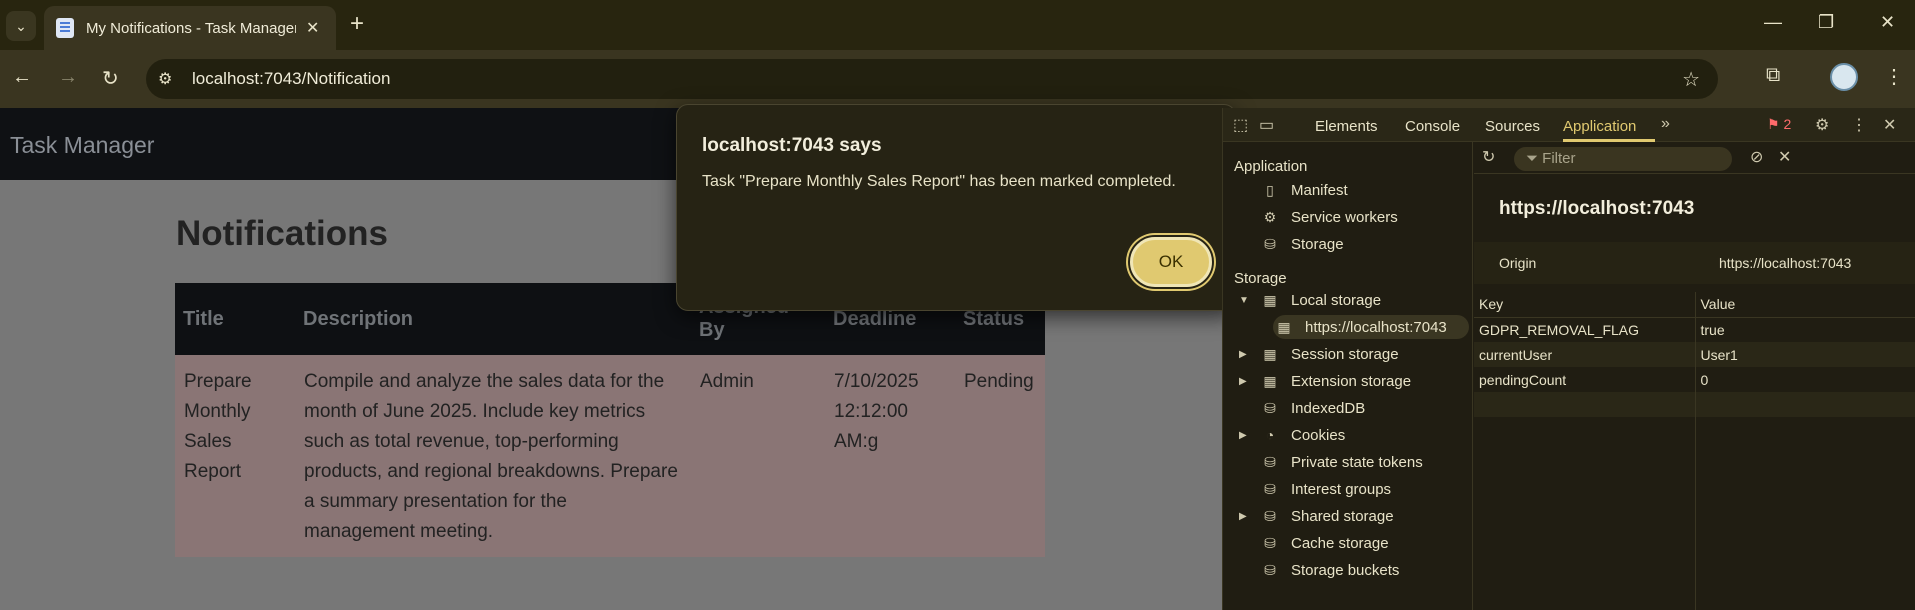 Image resolution: width=1915 pixels, height=610 pixels. I want to click on sidebar-item-label: Extension storage, so click(1351, 381).